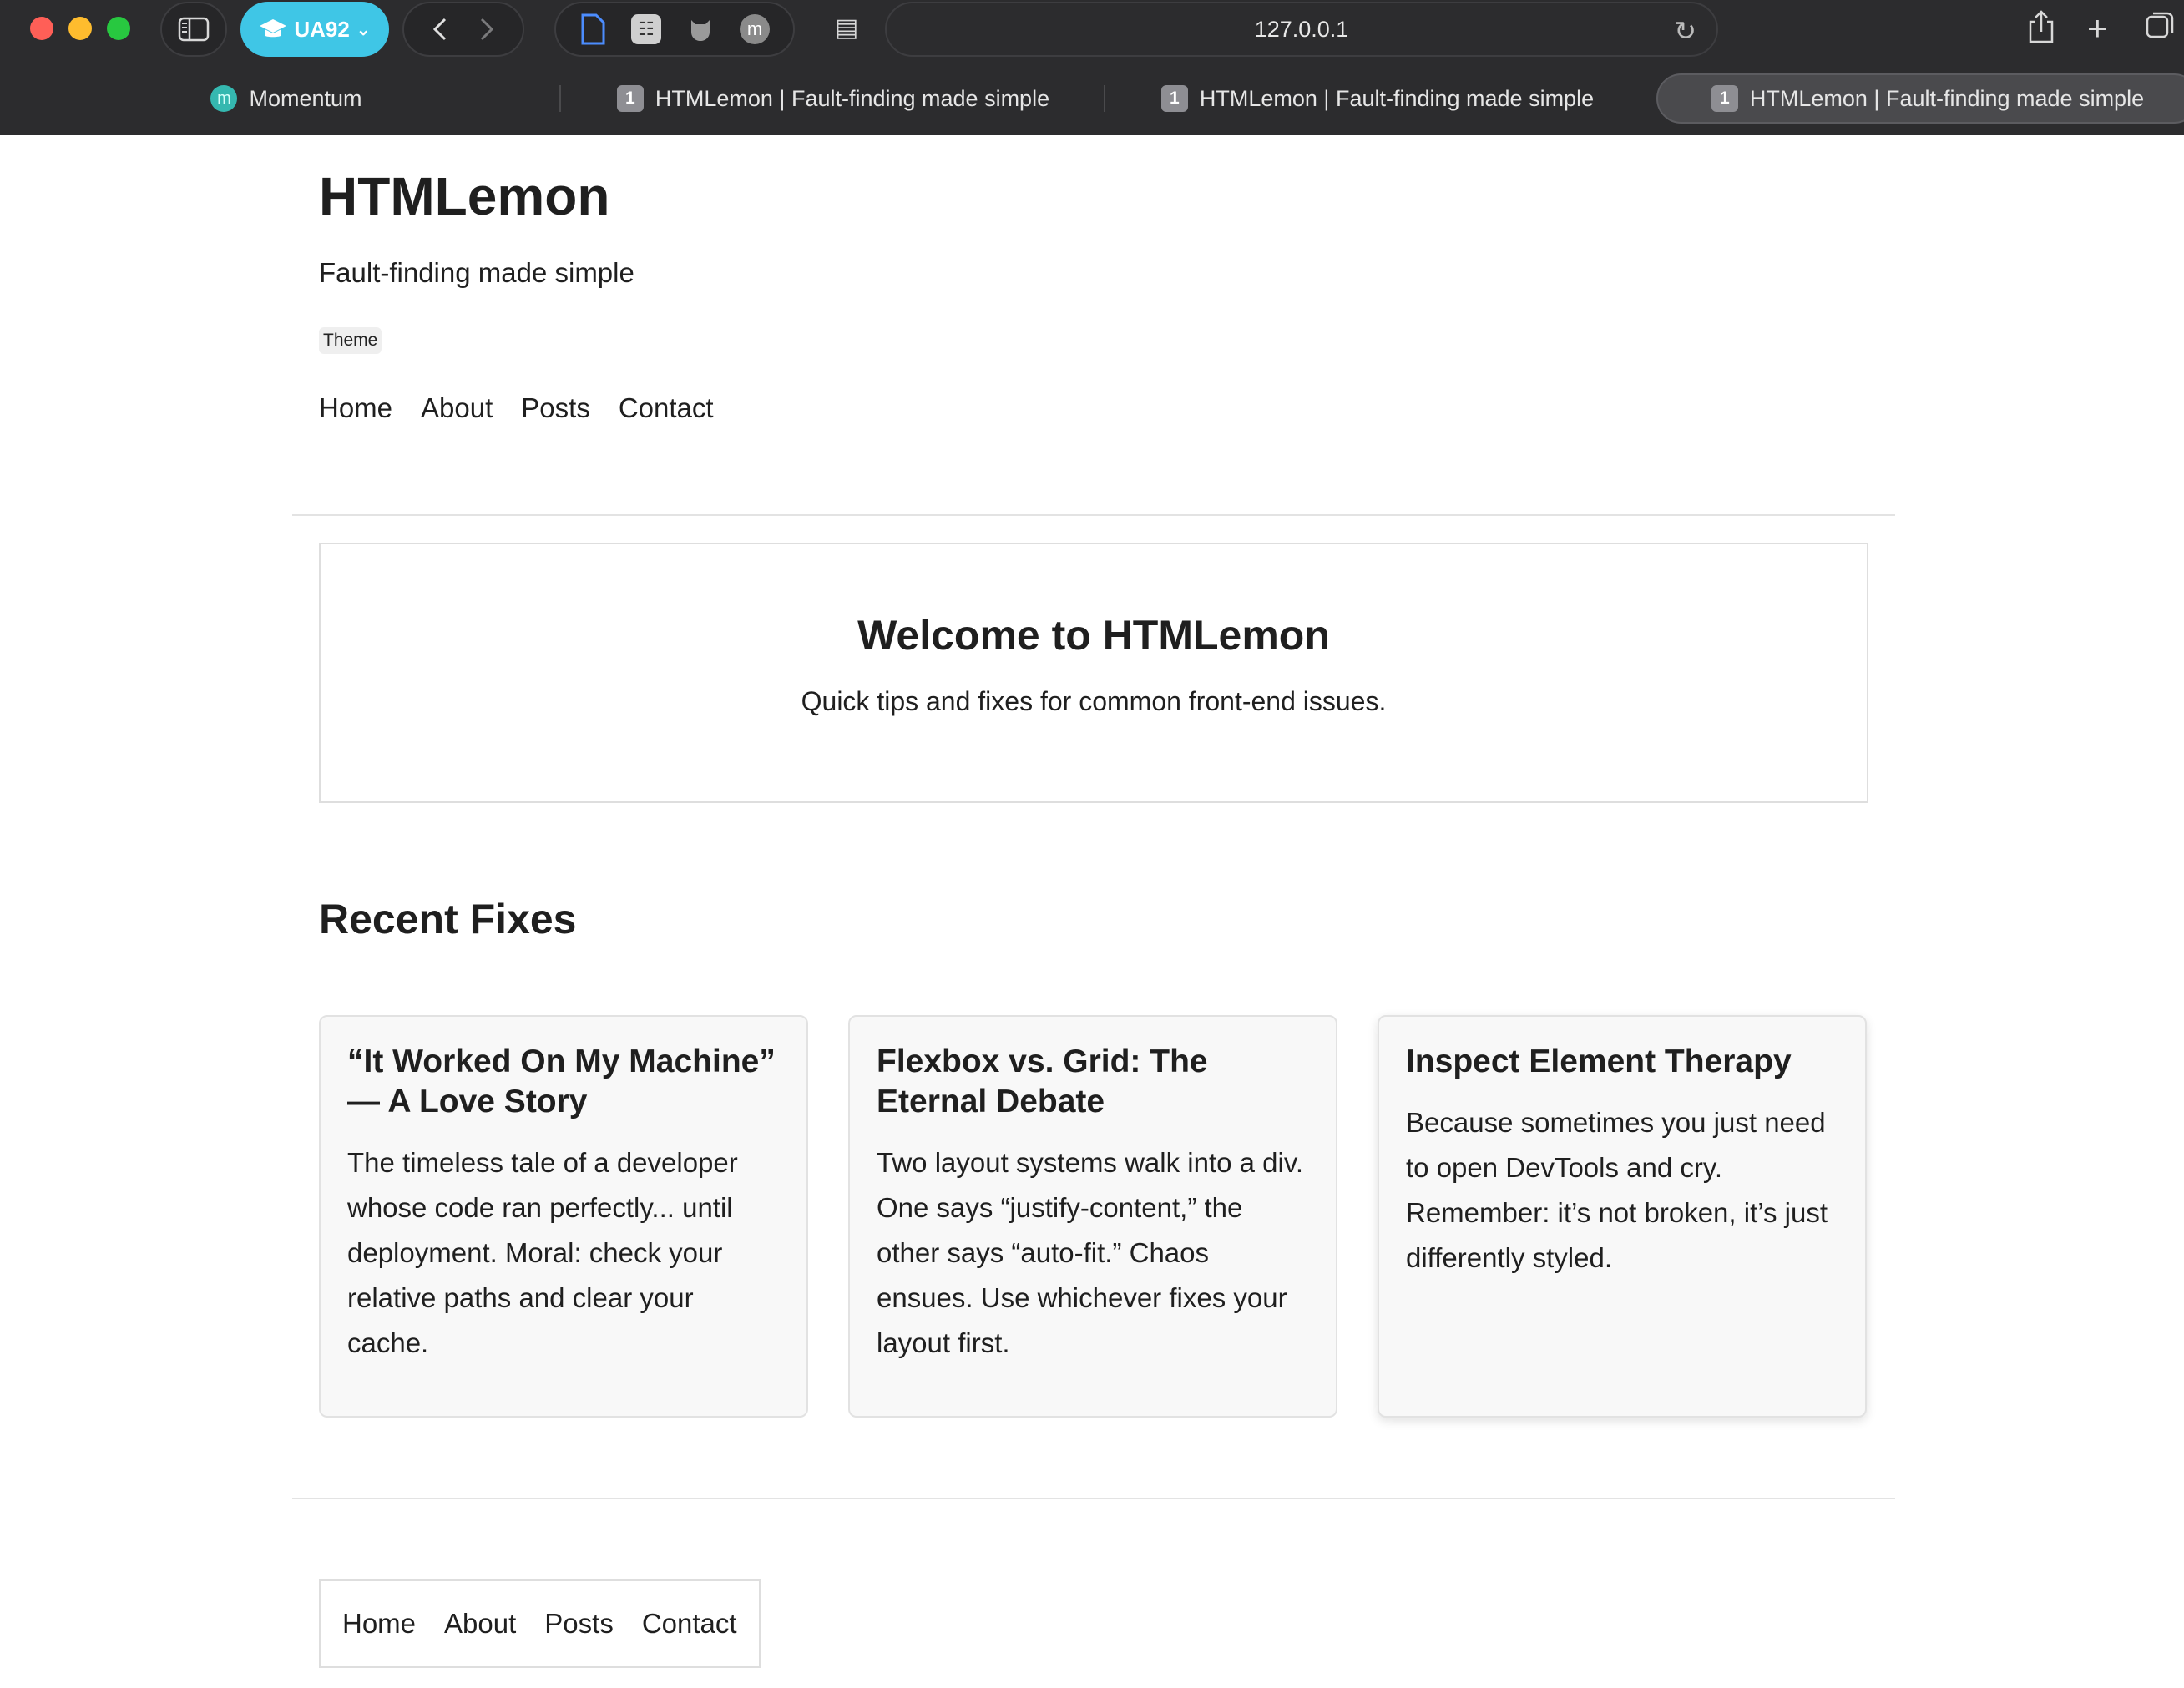 The image size is (2184, 1688). I want to click on recent-fixes-heading: Recent Fixes, so click(448, 919).